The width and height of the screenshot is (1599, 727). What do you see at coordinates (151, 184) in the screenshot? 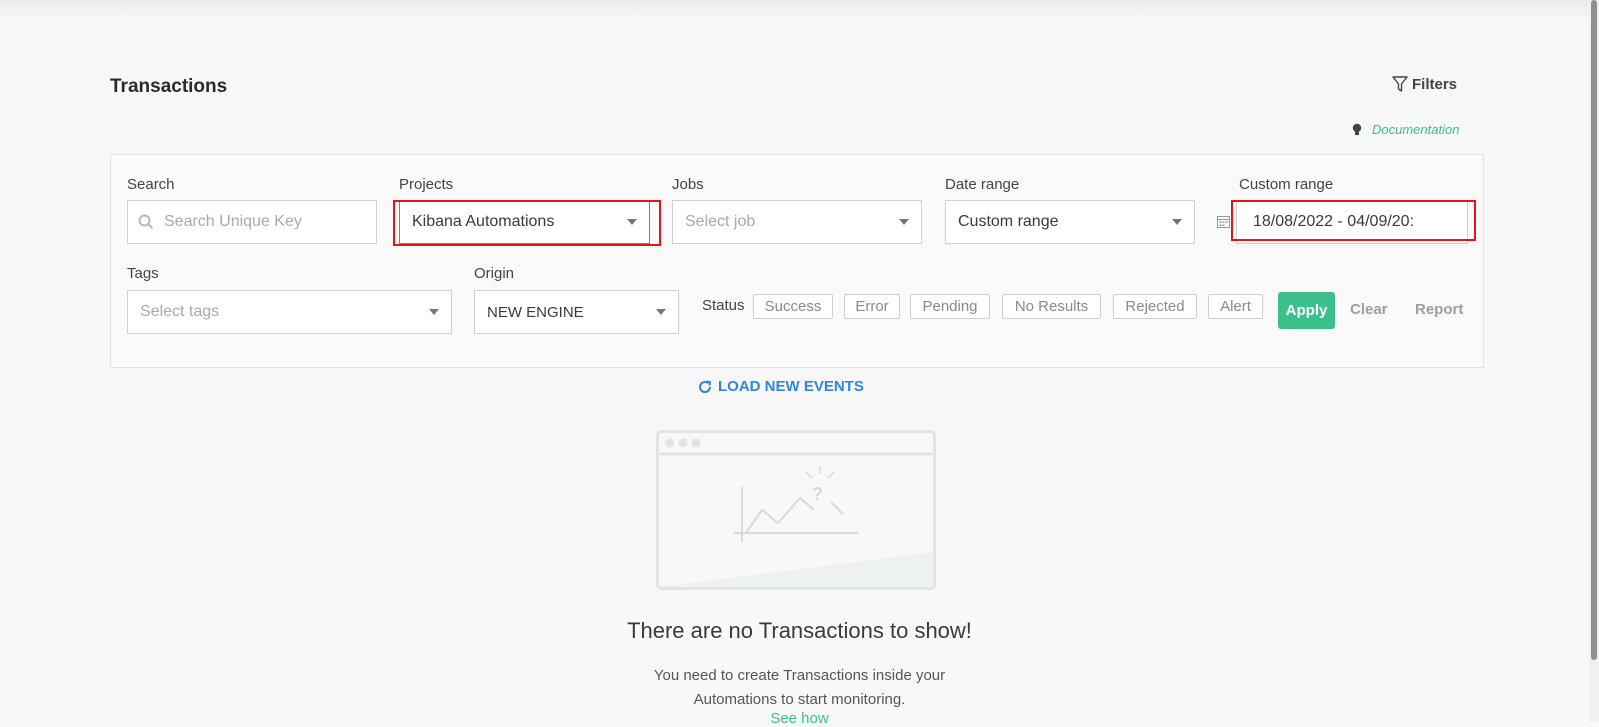
I see `search-label: Search` at bounding box center [151, 184].